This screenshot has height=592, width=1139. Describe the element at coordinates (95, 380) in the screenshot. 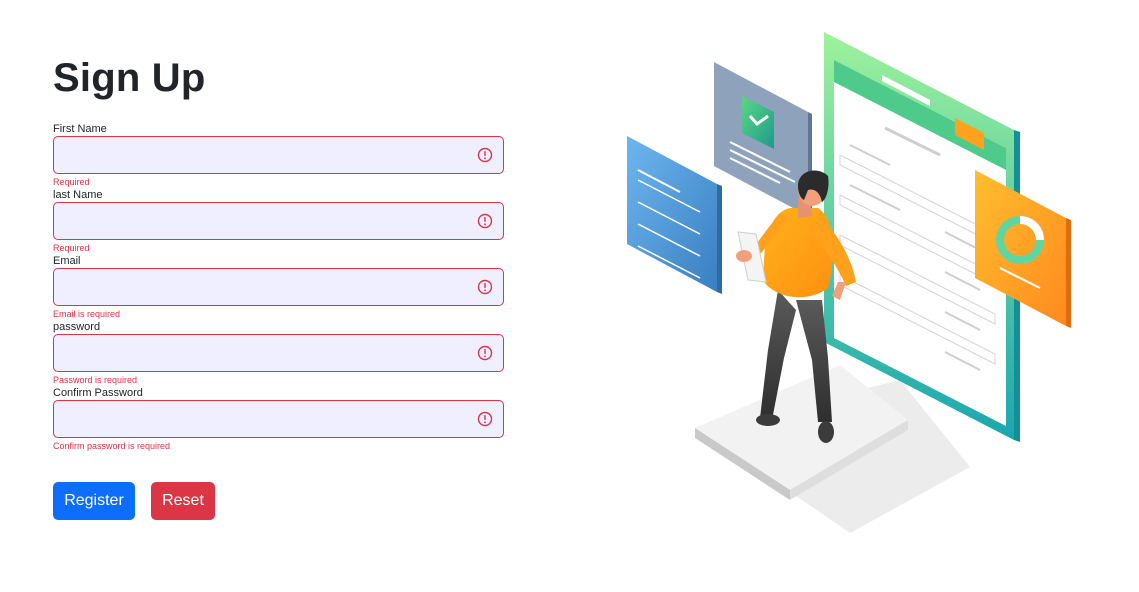

I see `password-error: Password is required` at that location.